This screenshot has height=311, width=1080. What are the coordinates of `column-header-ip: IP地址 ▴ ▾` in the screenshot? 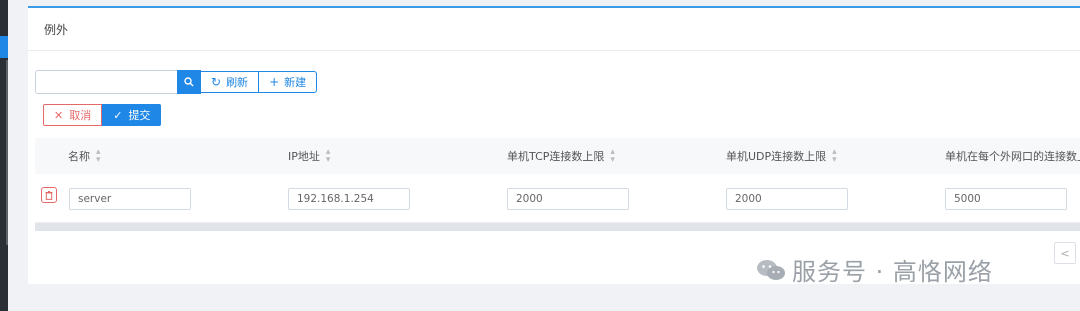 It's located at (309, 156).